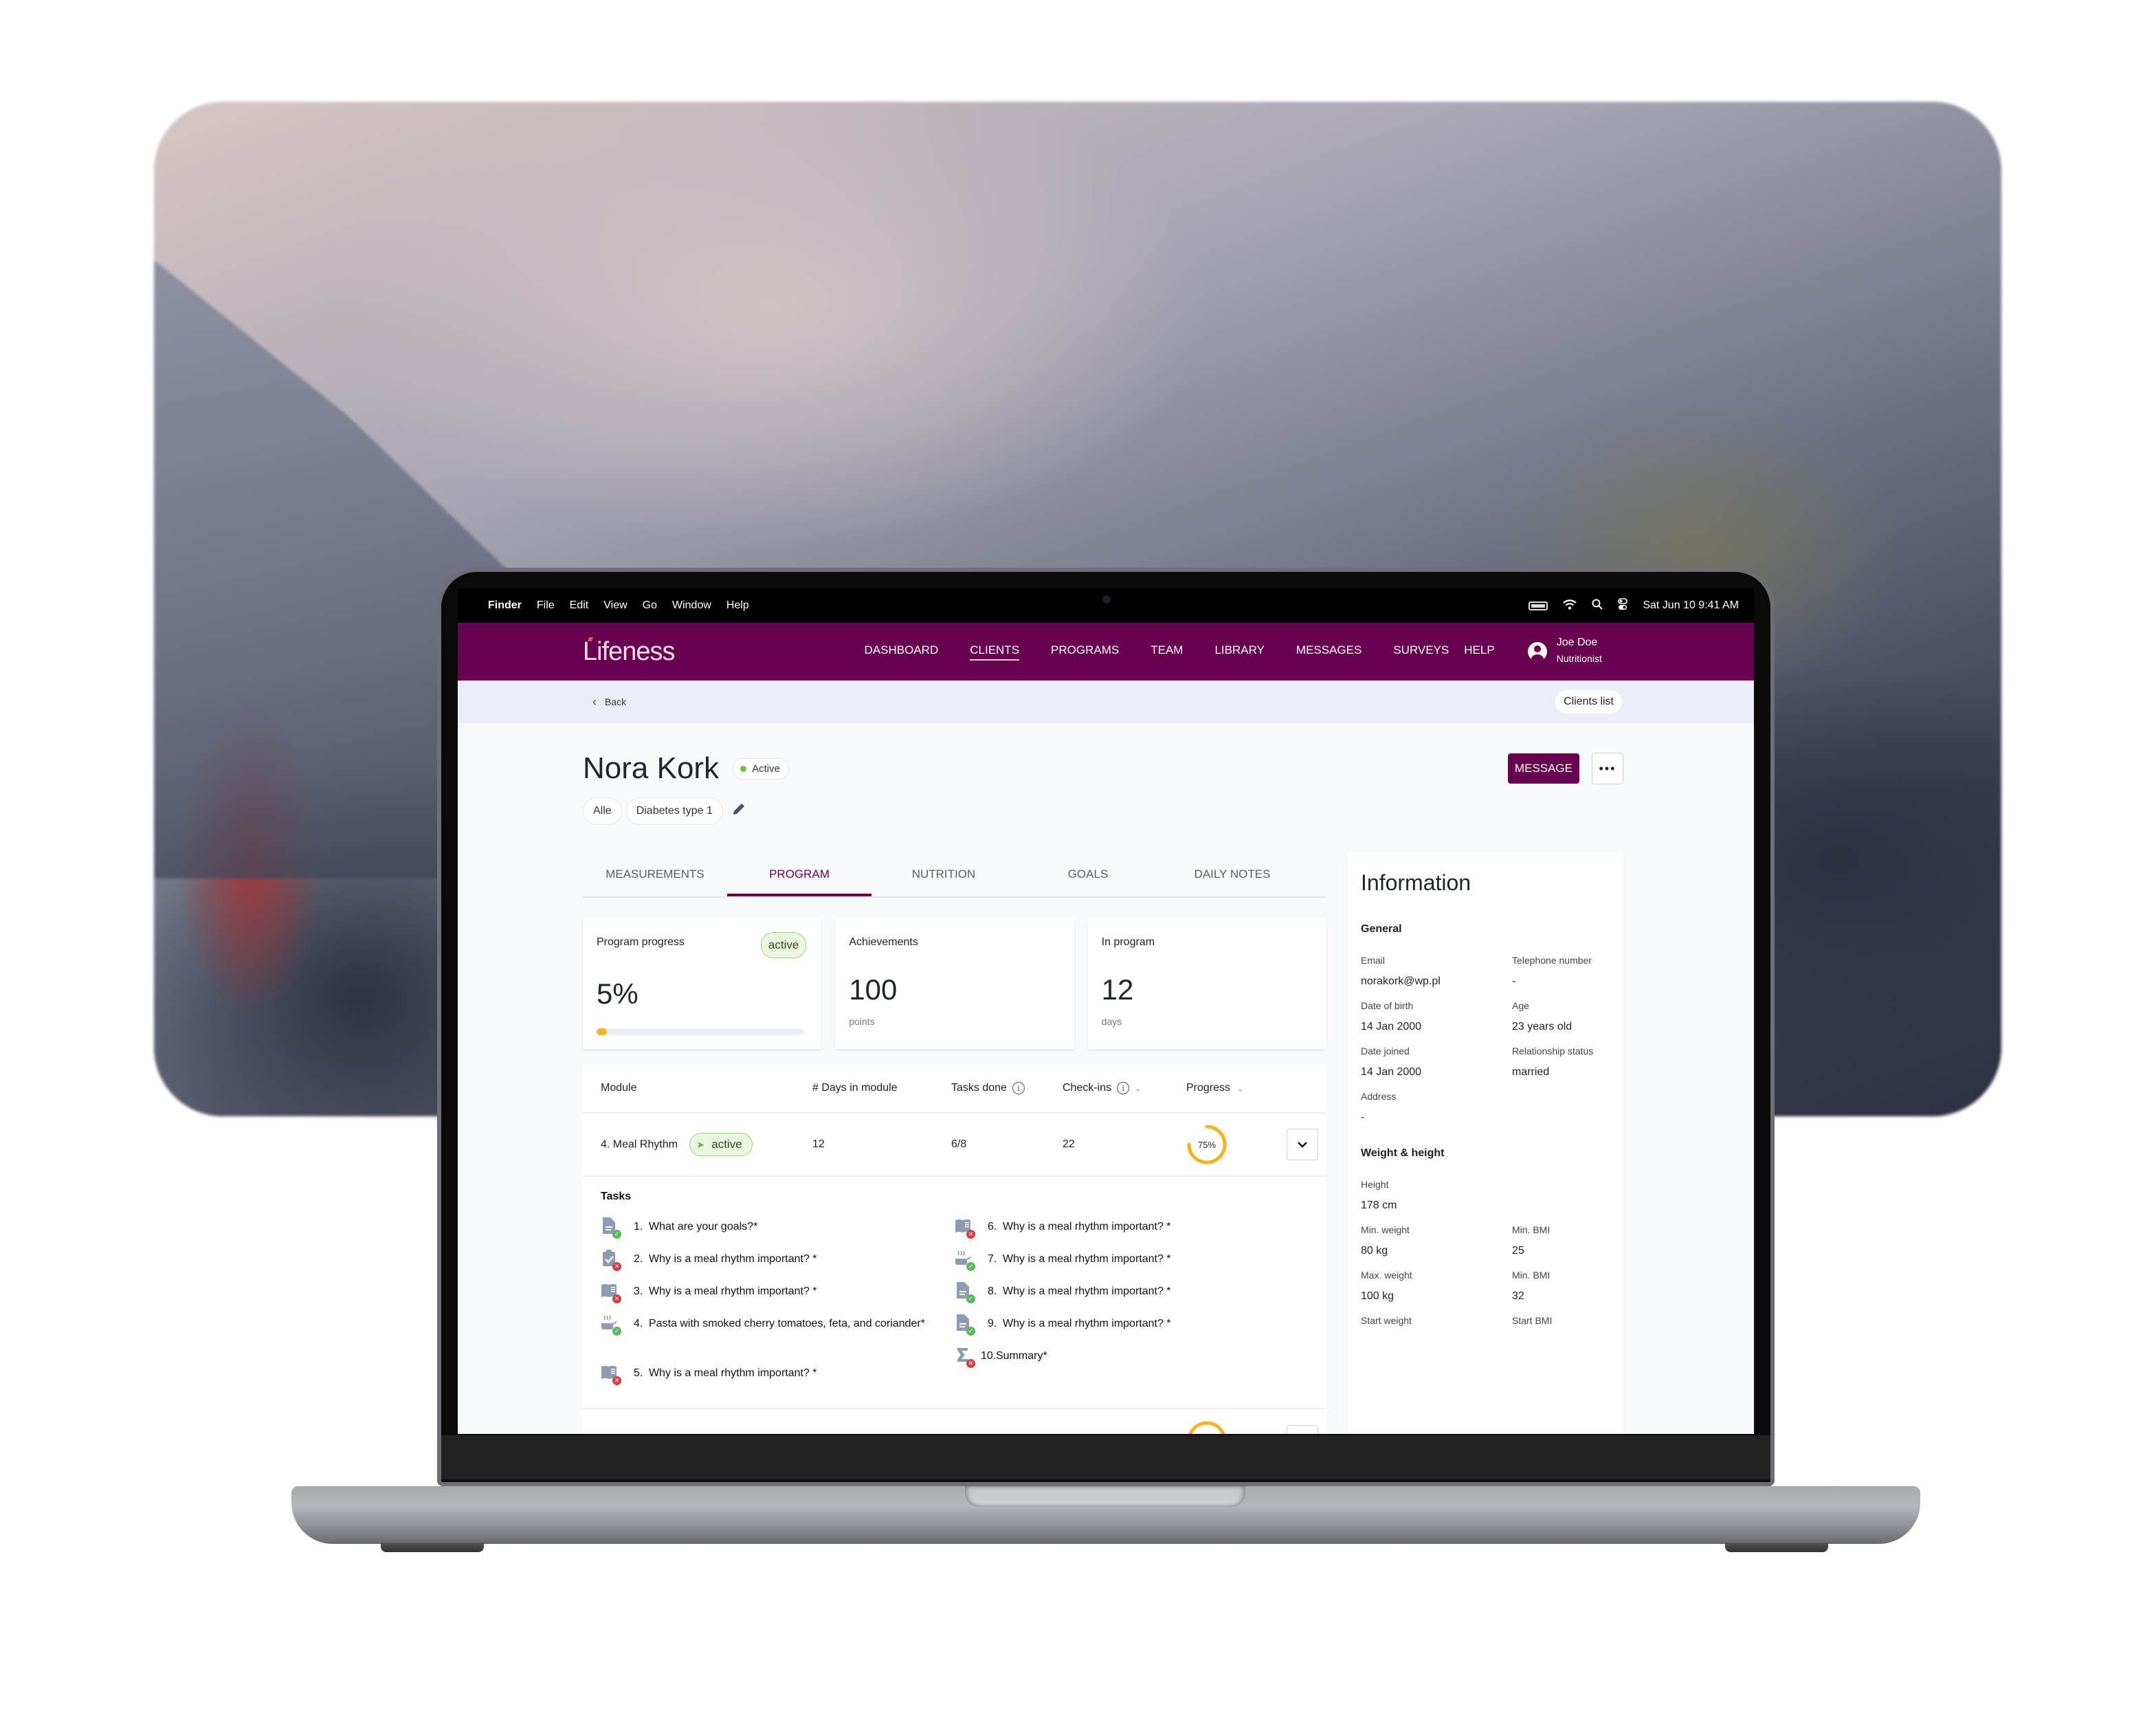  Describe the element at coordinates (609, 702) in the screenshot. I see `back-button: ‹ Back` at that location.